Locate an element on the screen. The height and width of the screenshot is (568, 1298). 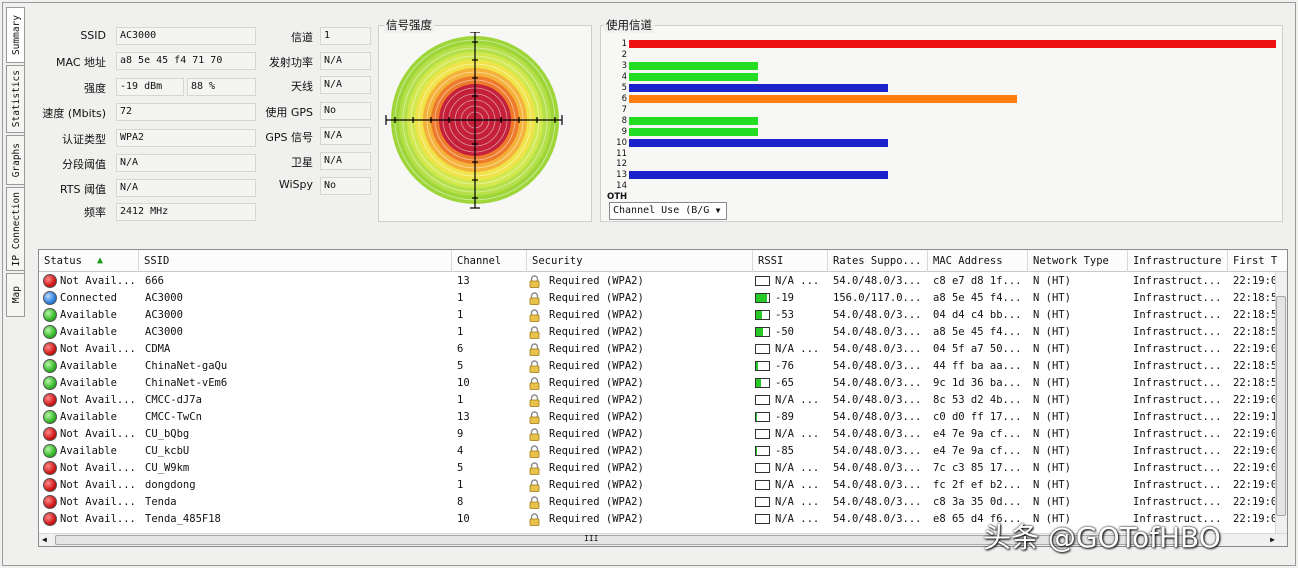
tab-statistics: Statistics is located at coordinates (15, 99).